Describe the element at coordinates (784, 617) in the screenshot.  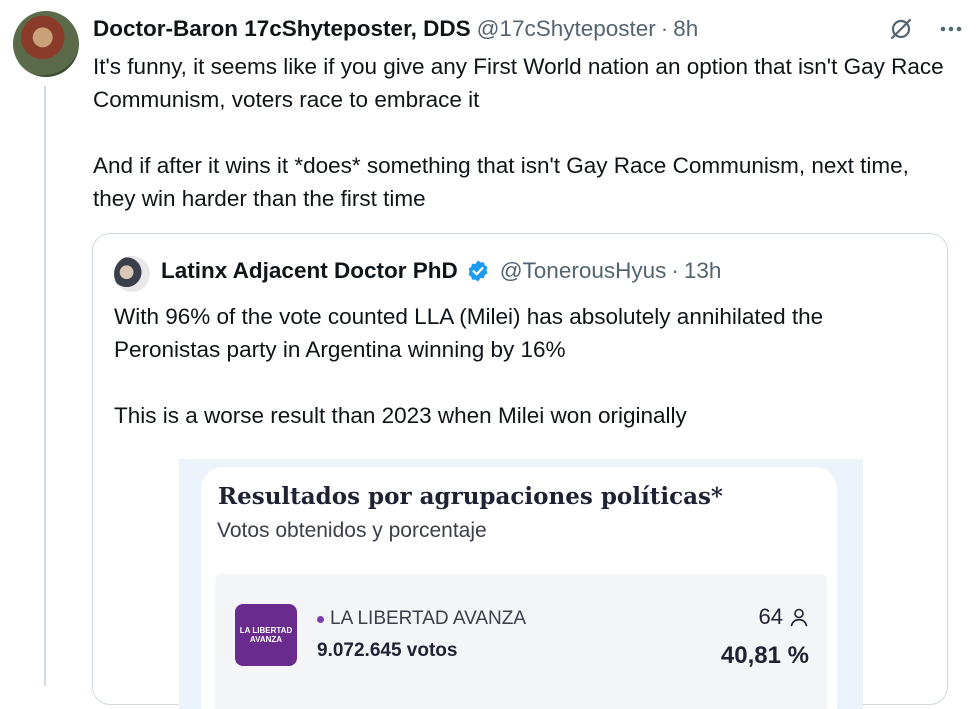
I see `party-seats: 64` at that location.